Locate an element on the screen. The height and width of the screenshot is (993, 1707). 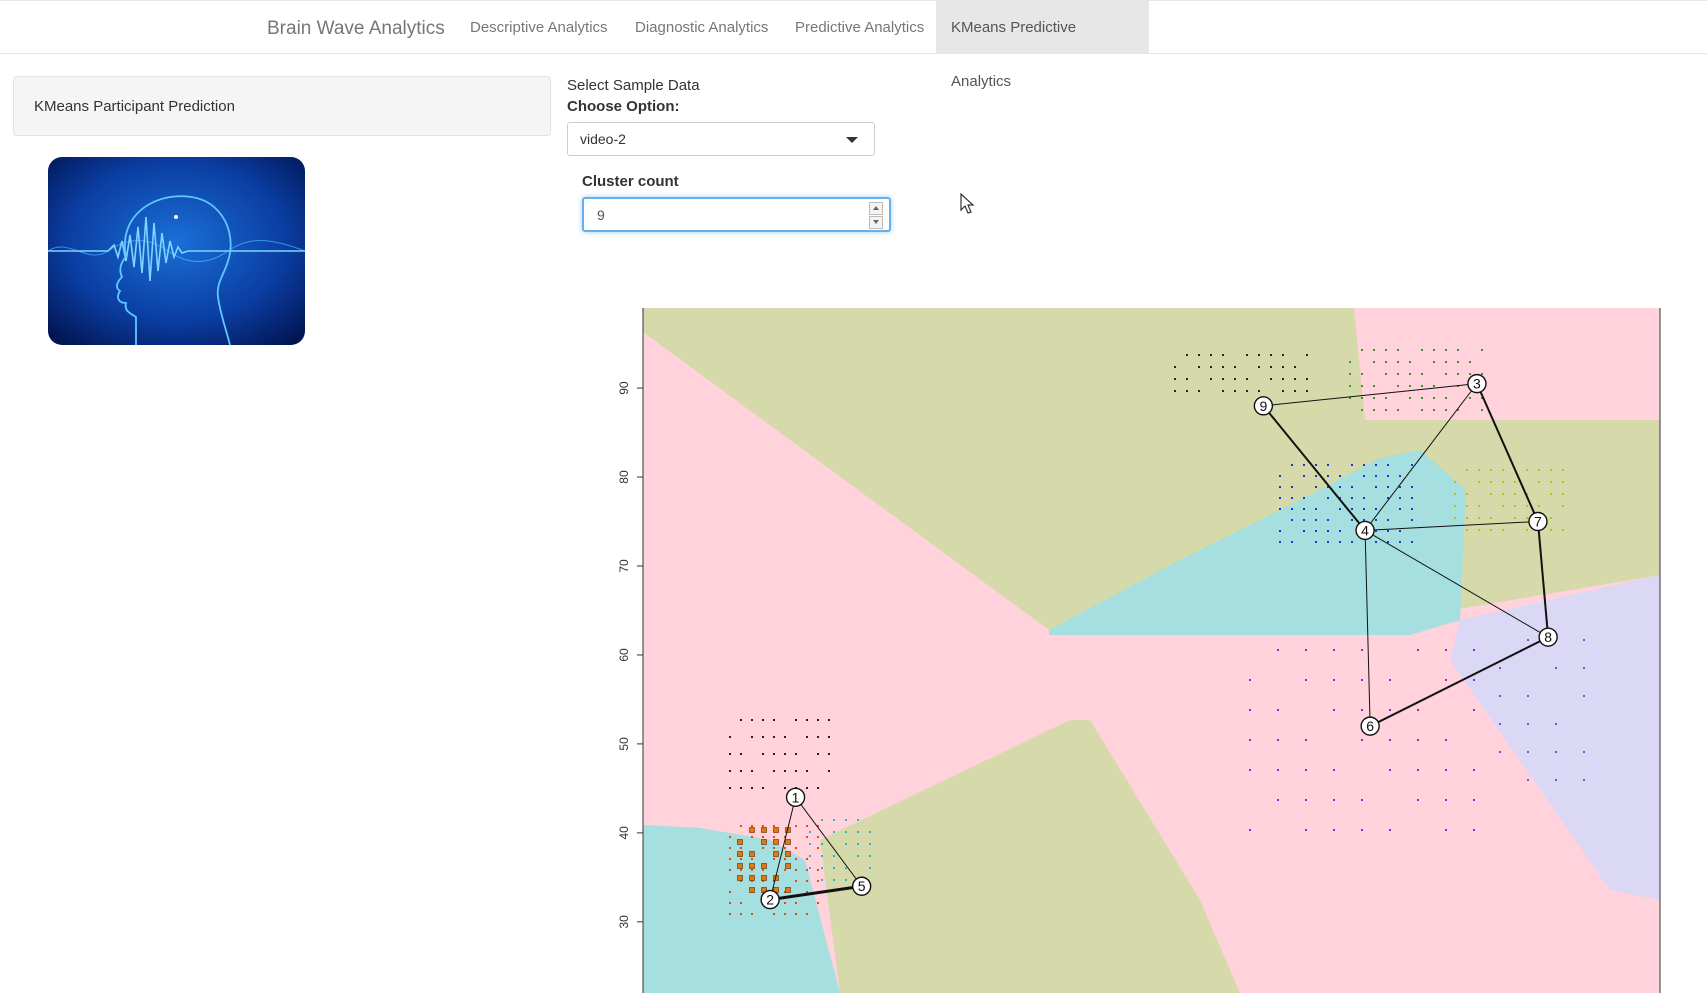
cluster-center-label: 9 is located at coordinates (1263, 406).